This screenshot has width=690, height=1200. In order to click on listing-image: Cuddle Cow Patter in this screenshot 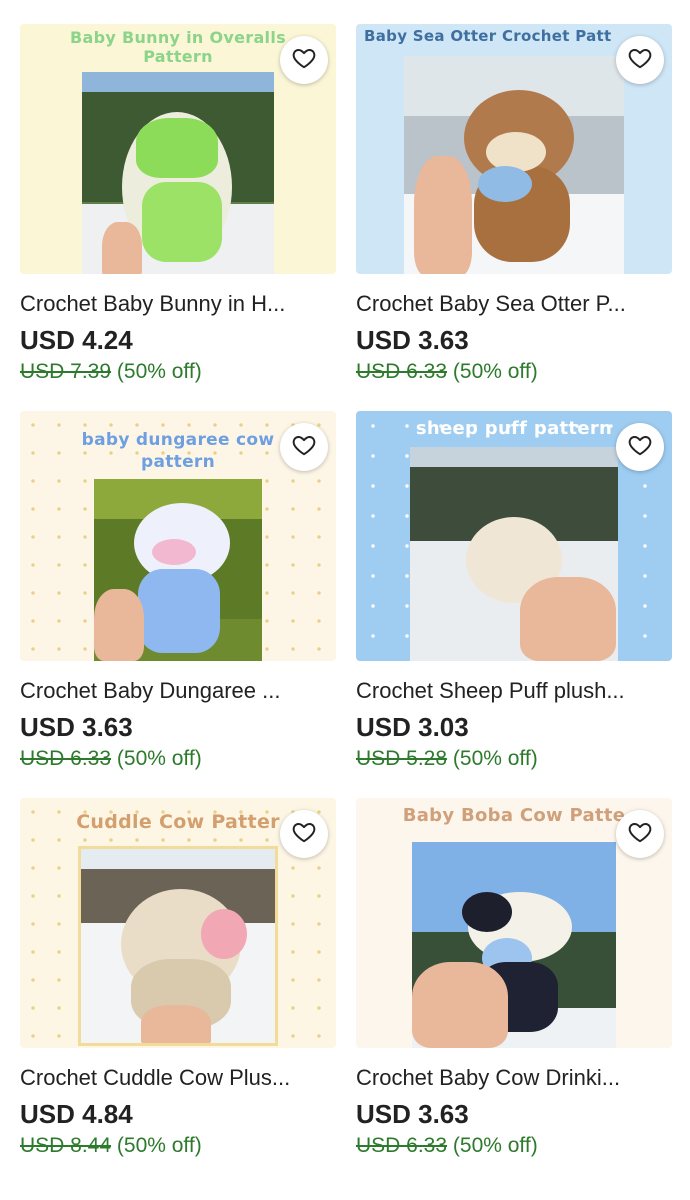, I will do `click(178, 923)`.